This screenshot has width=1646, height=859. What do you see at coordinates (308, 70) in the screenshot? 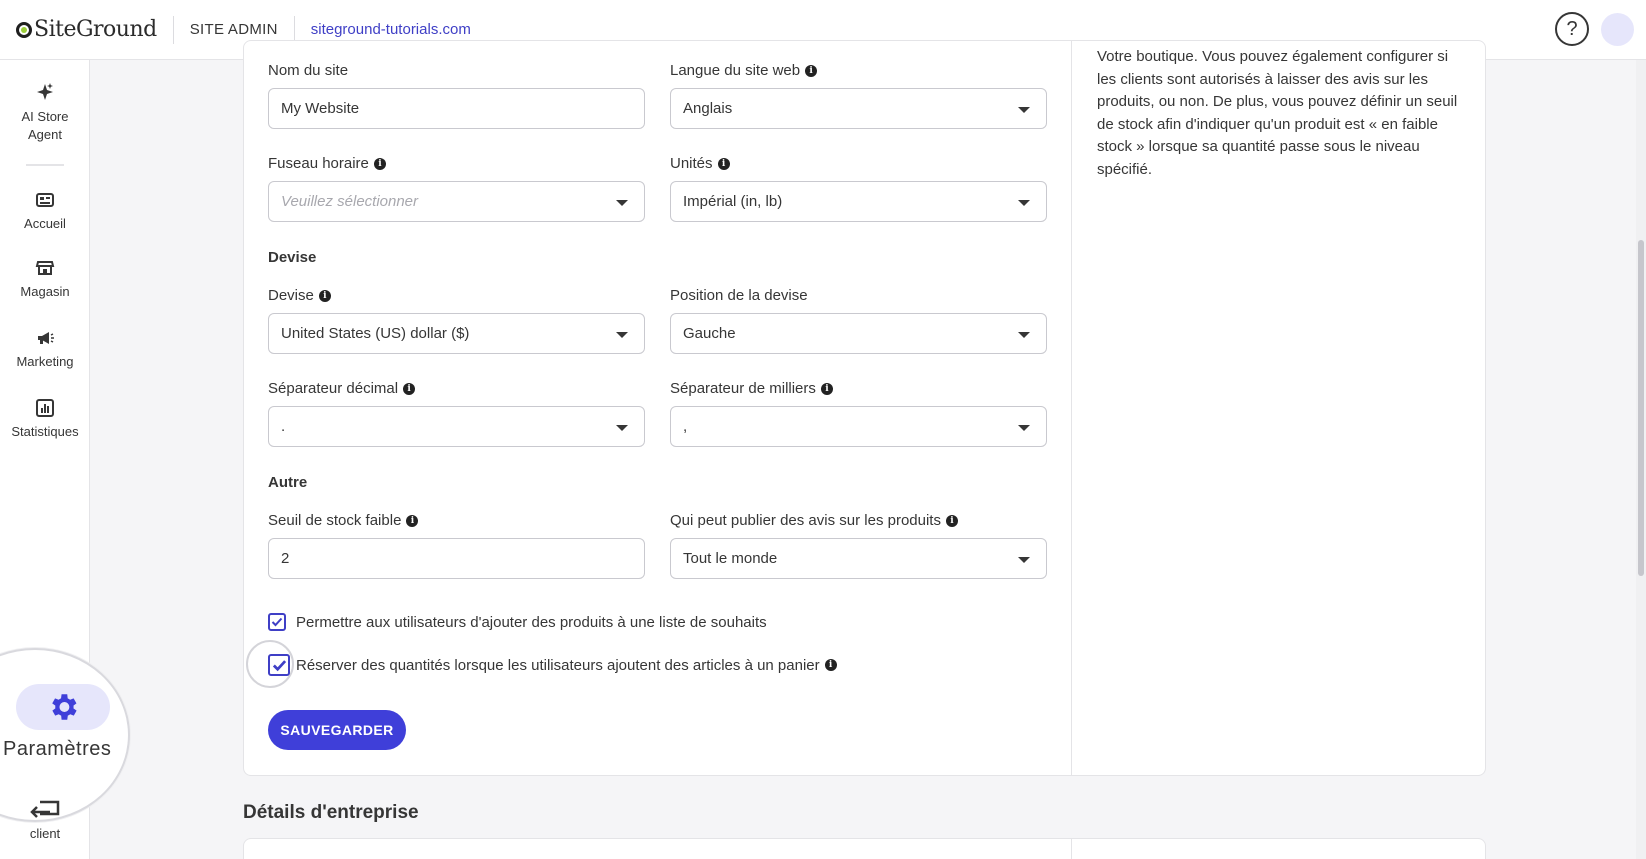
I see `site-name-label: Nom du site` at bounding box center [308, 70].